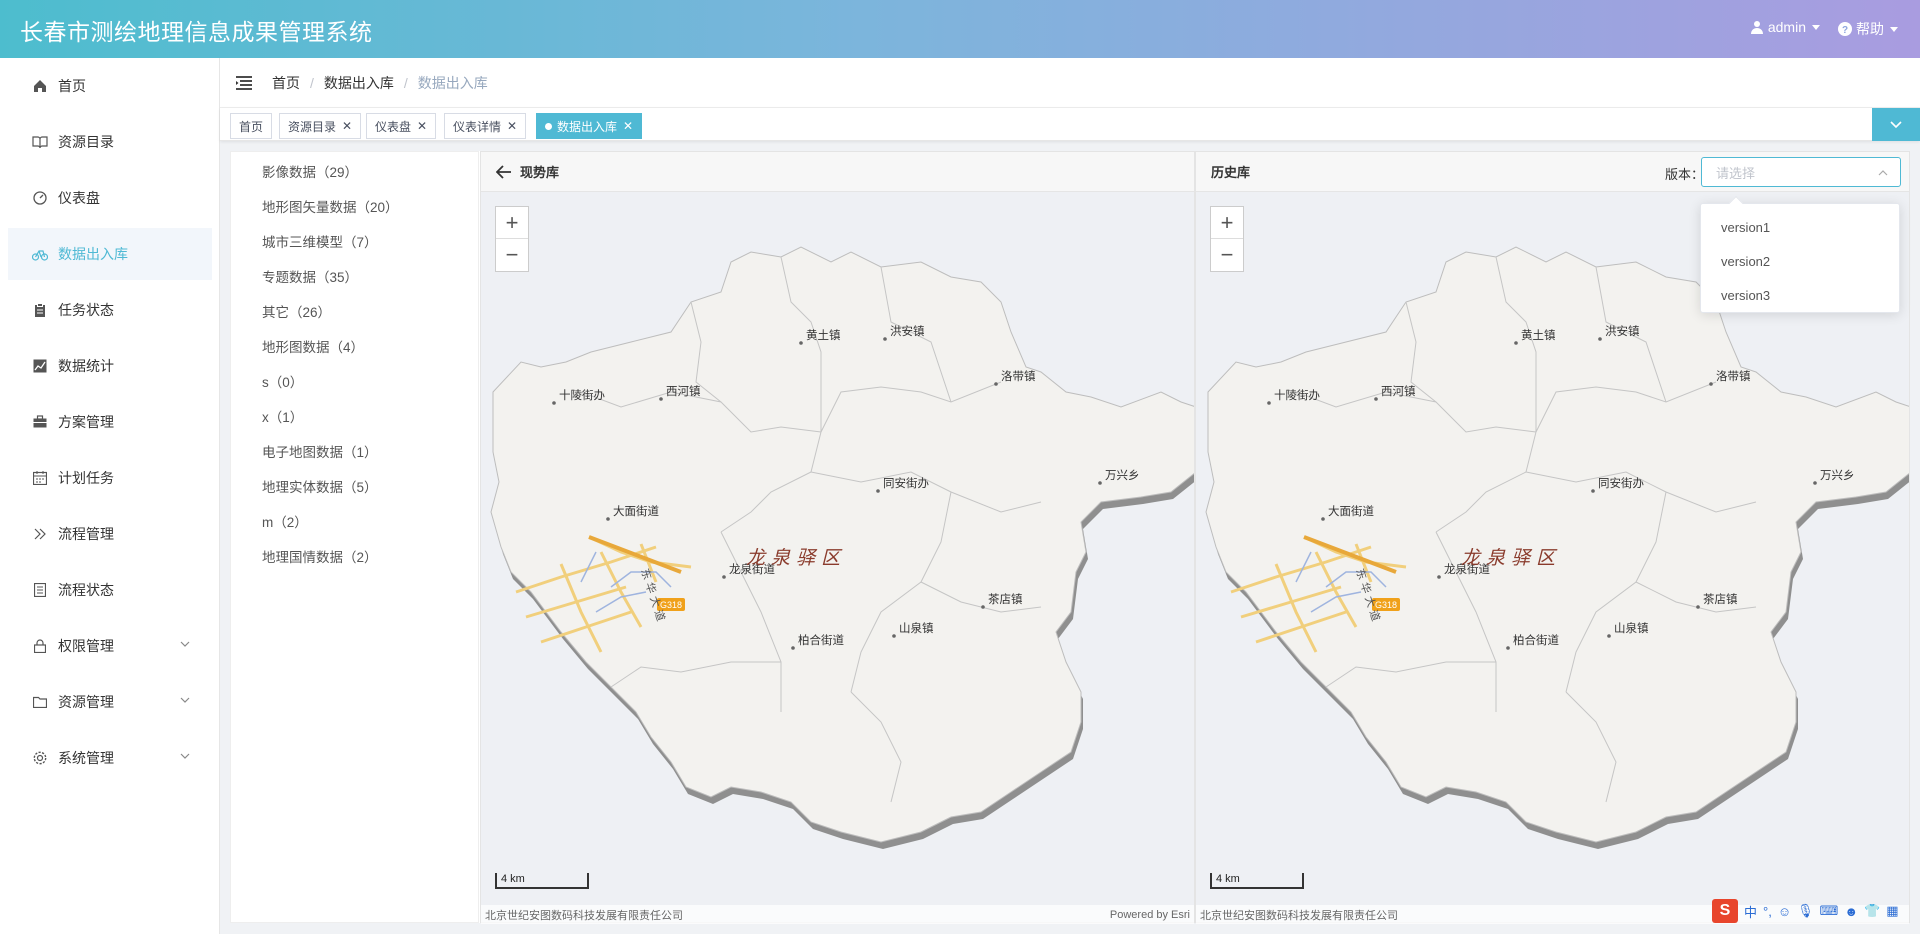 This screenshot has height=934, width=1920. Describe the element at coordinates (589, 126) in the screenshot. I see `tag-data-io: 数据出入库 ✕` at that location.